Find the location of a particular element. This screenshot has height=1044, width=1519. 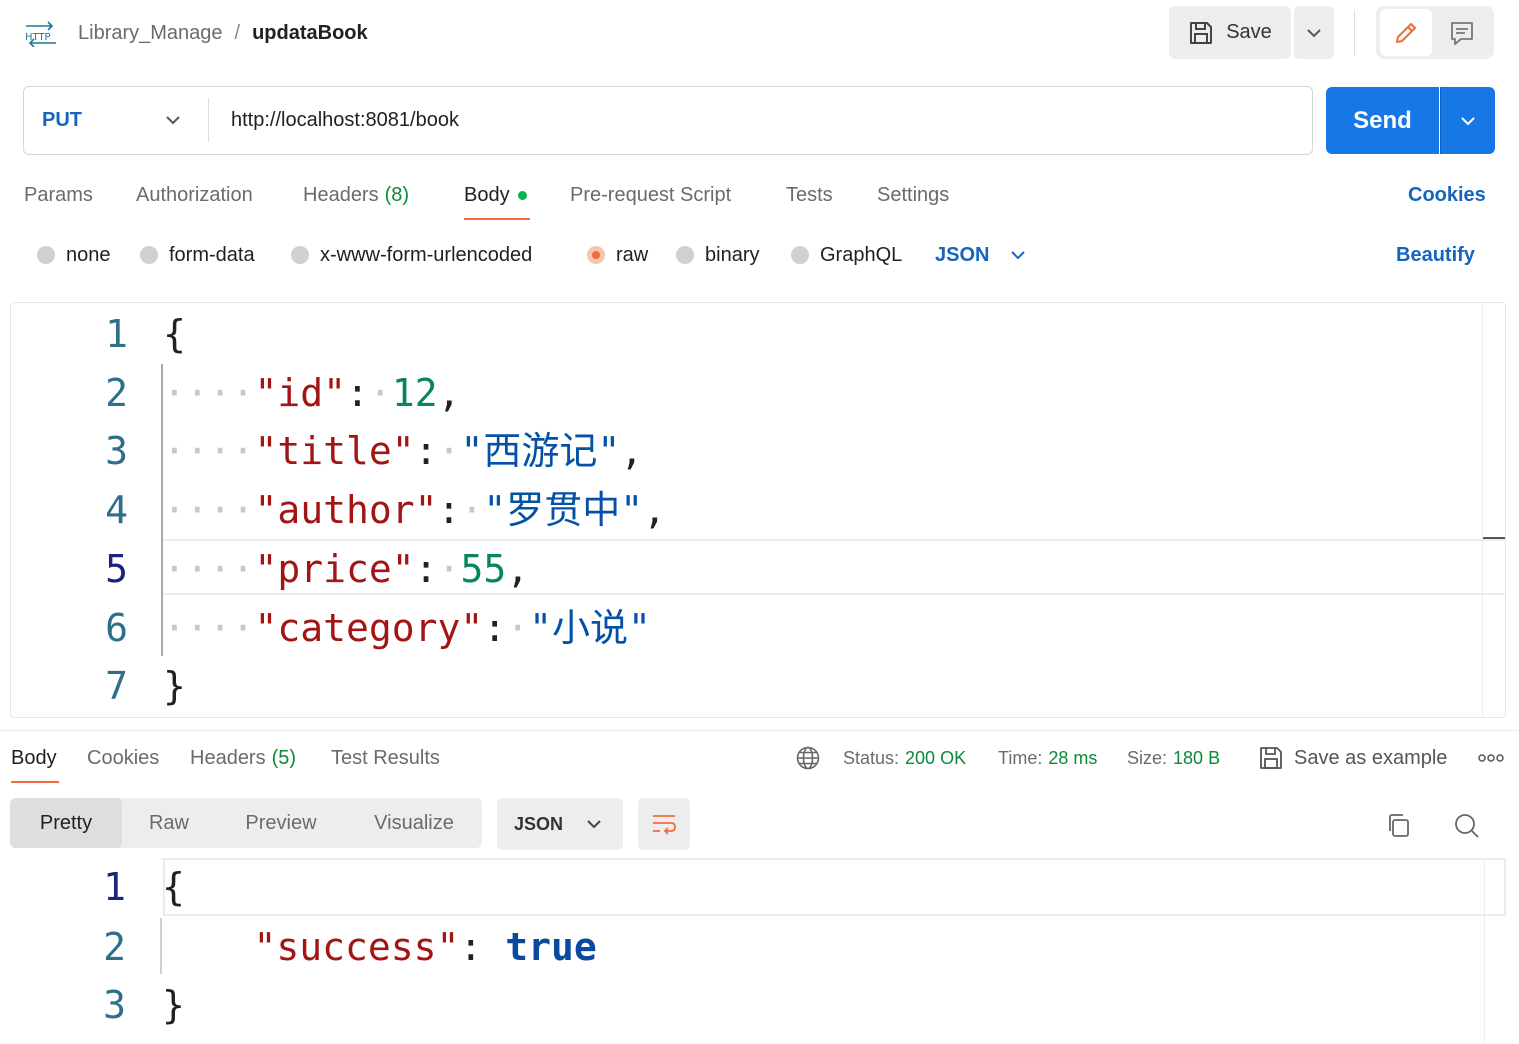

wrap-icon is located at coordinates (664, 825).